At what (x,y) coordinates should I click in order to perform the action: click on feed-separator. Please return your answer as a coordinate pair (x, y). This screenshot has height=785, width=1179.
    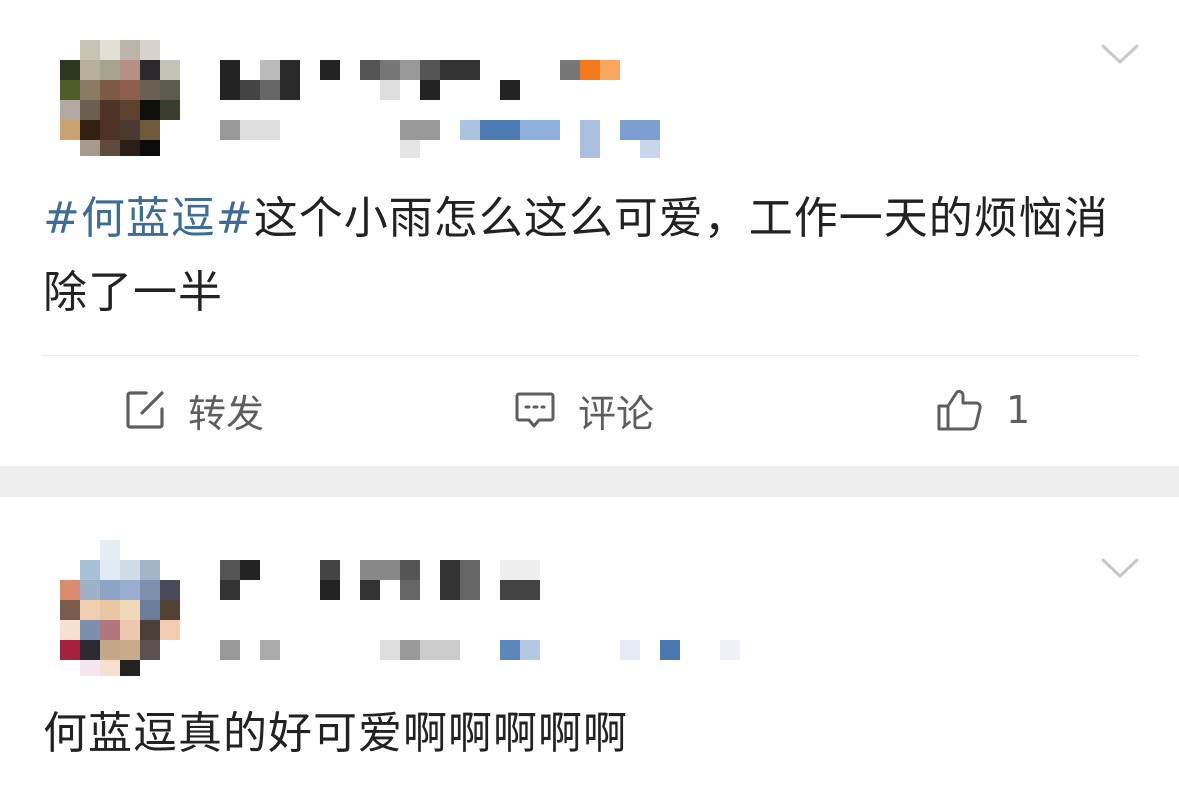
    Looking at the image, I should click on (589, 481).